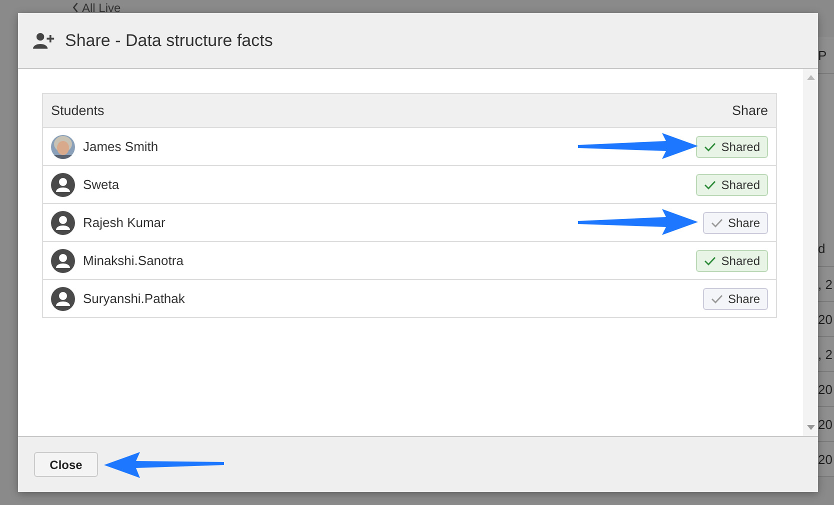 This screenshot has height=505, width=834. Describe the element at coordinates (77, 110) in the screenshot. I see `column-header: Students` at that location.